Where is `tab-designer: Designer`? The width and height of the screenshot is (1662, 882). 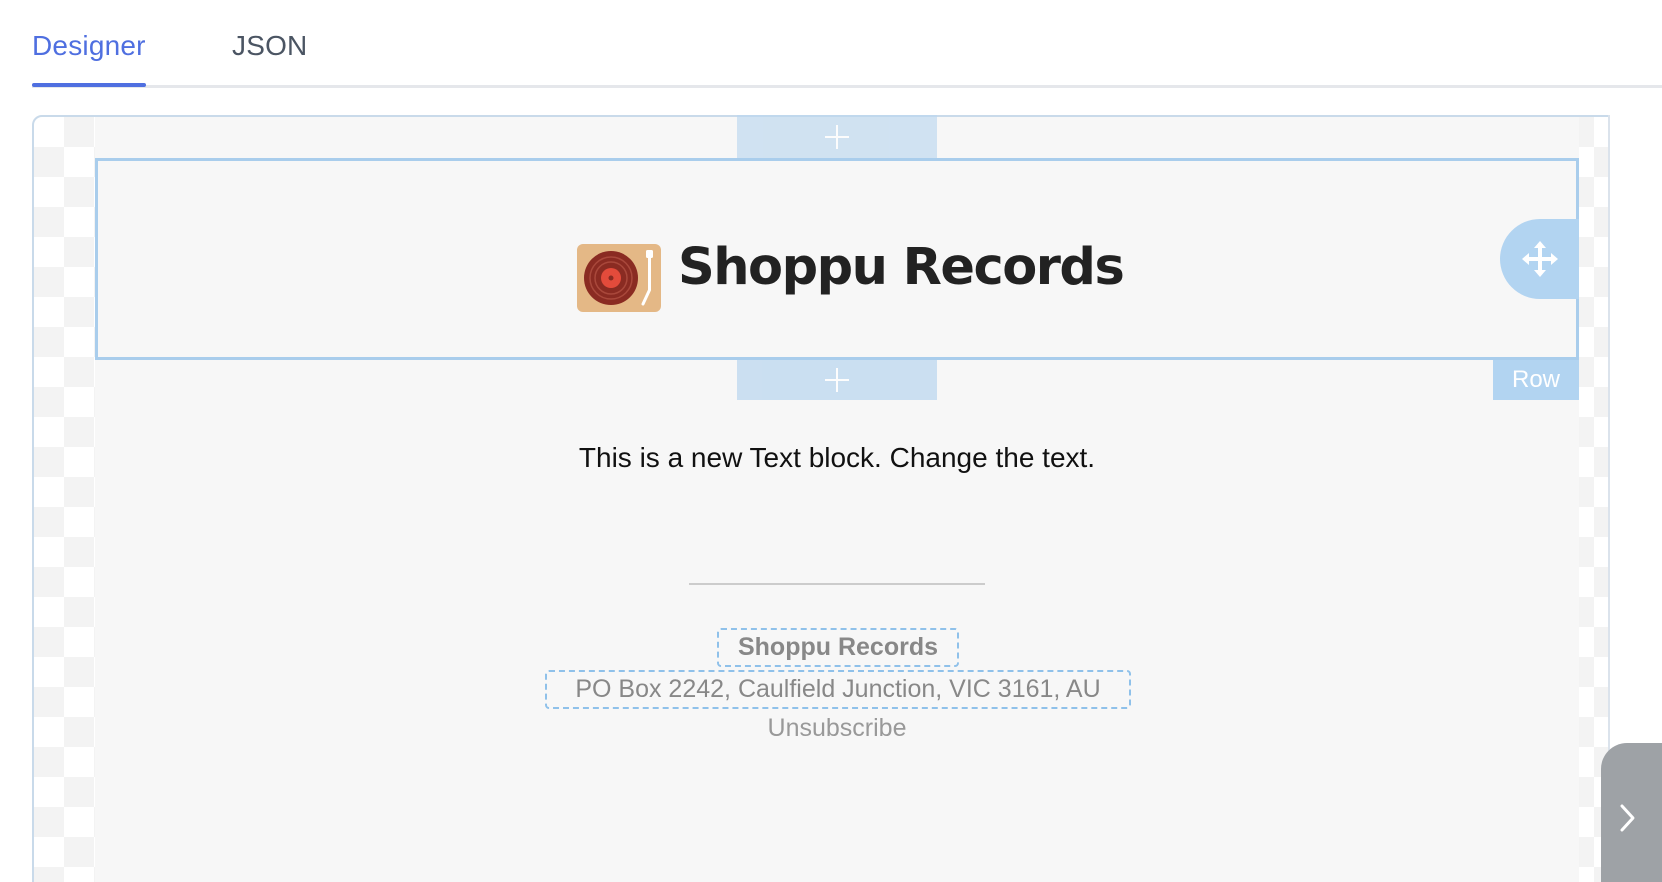
tab-designer: Designer is located at coordinates (89, 58).